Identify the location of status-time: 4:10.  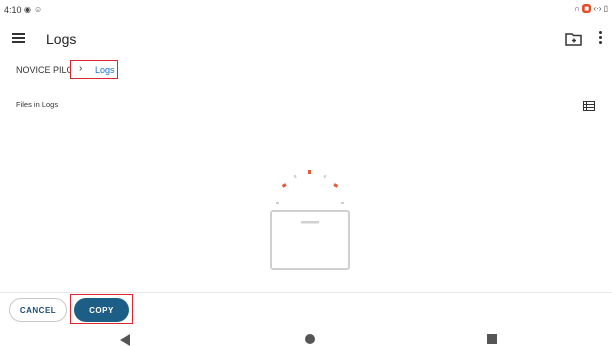
(13, 10).